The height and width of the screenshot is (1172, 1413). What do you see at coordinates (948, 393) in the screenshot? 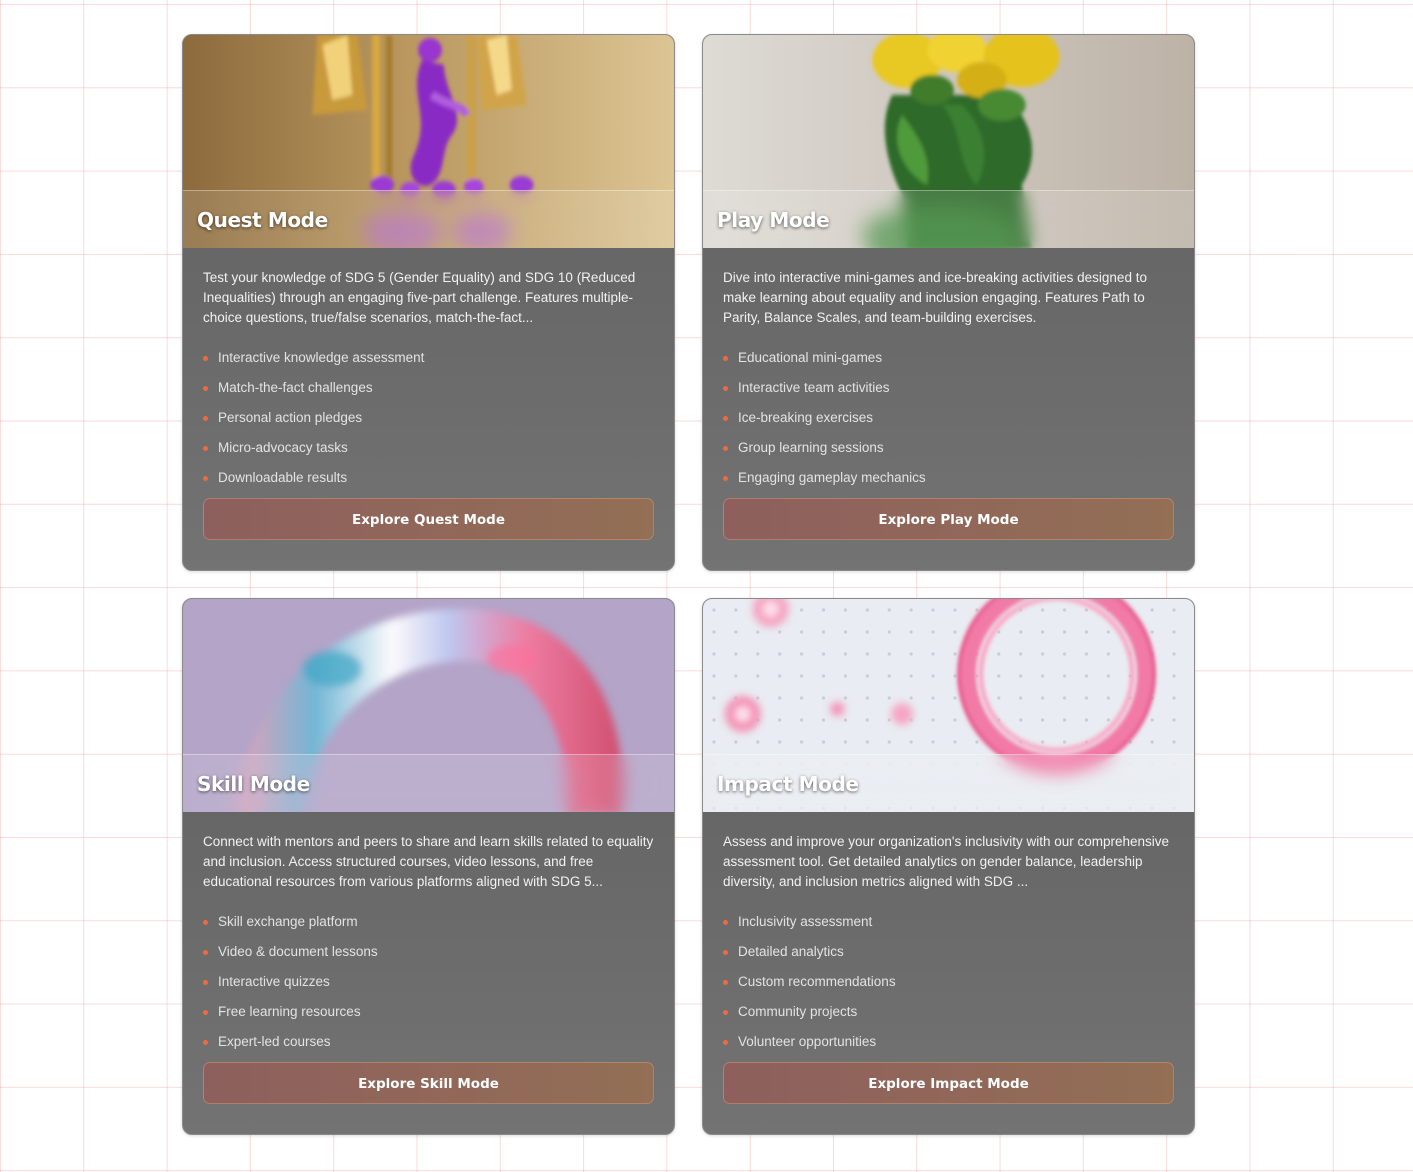
I see `feature-item: Interactive team activities` at bounding box center [948, 393].